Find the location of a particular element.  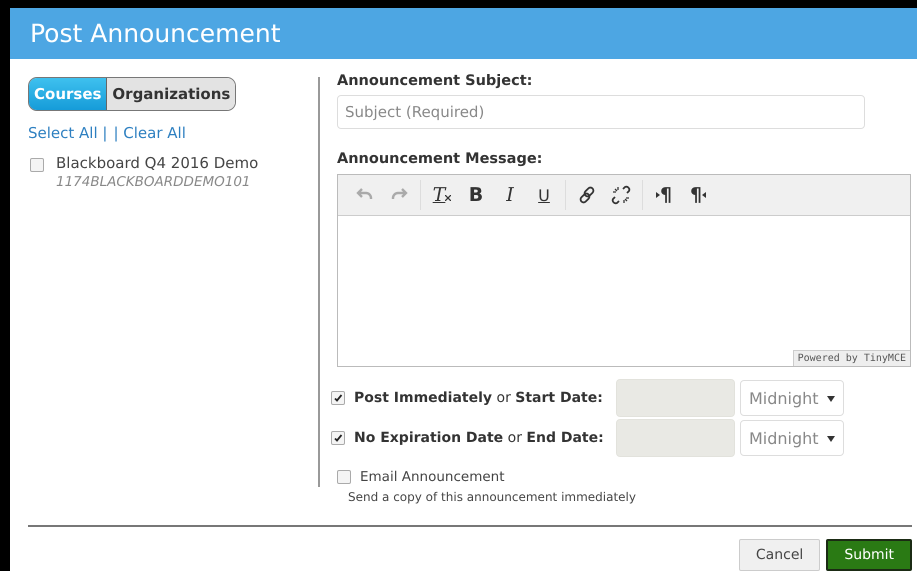

field-label: Announcement Message: is located at coordinates (440, 159).